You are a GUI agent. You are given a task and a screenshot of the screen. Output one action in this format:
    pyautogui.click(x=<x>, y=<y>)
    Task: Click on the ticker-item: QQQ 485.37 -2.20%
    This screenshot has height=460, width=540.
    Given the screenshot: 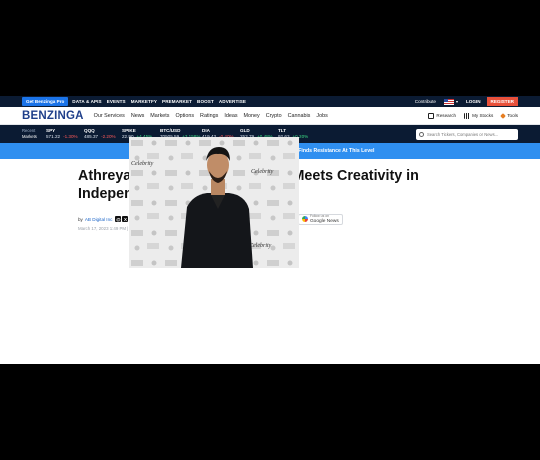 What is the action you would take?
    pyautogui.click(x=103, y=134)
    